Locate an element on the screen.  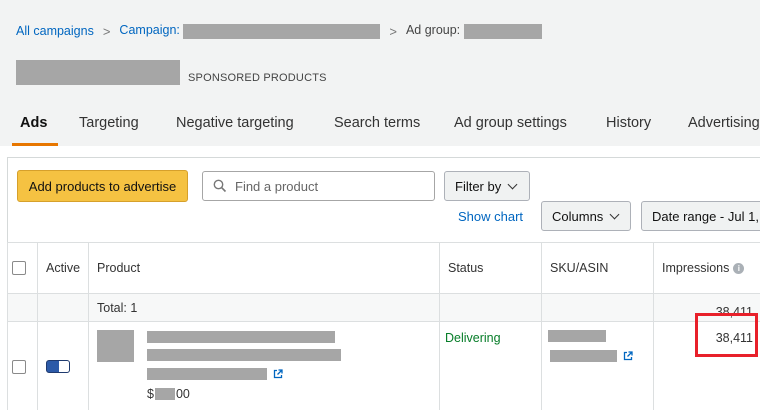
column-header-status: Status is located at coordinates (490, 268).